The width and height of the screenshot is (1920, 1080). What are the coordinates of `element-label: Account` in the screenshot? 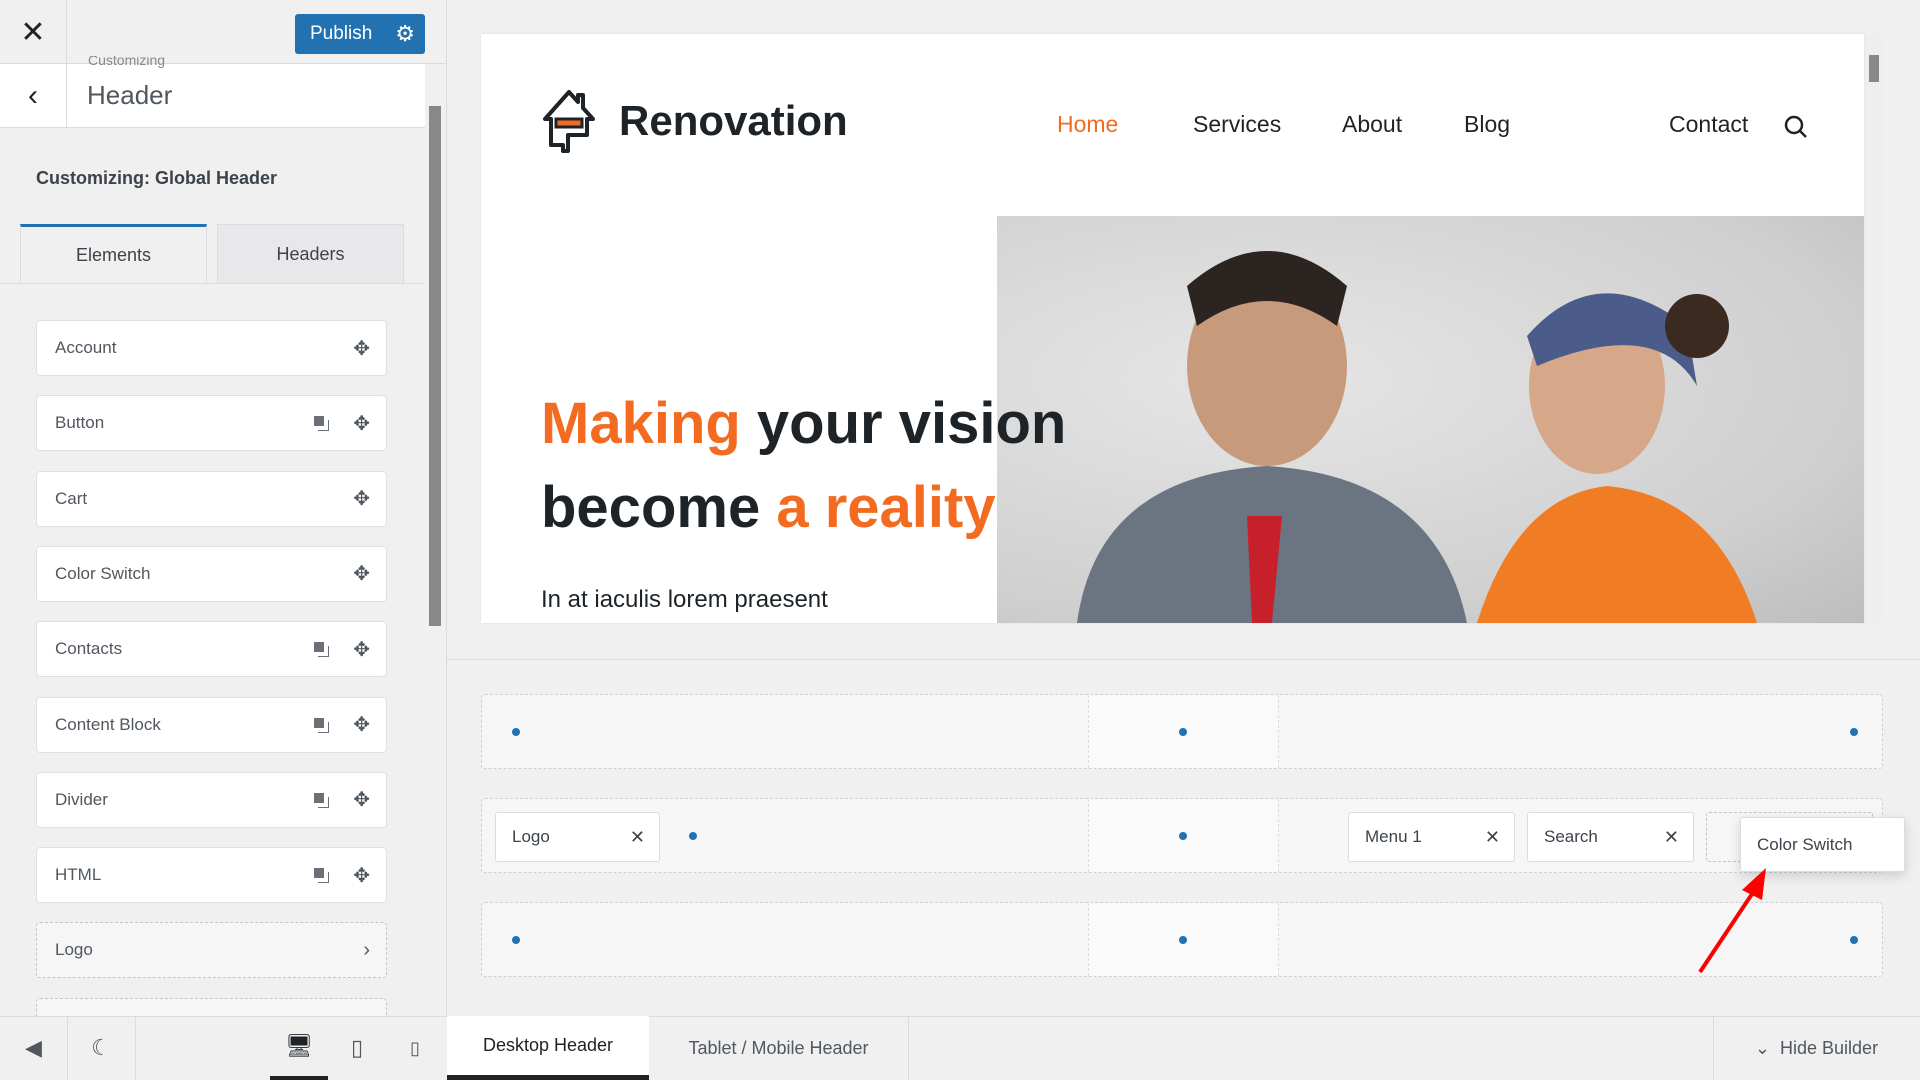 It's located at (86, 347).